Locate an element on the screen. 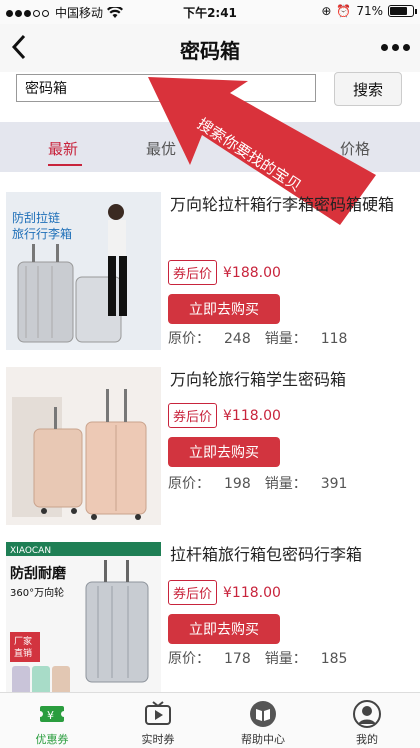  page-title: 密码箱 is located at coordinates (210, 51).